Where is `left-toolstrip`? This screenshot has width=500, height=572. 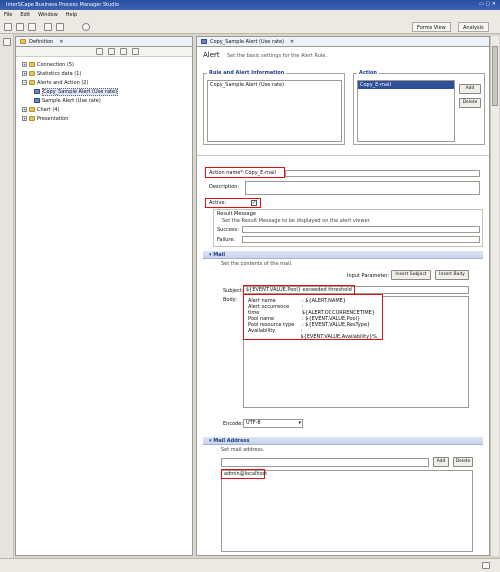
left-toolstrip is located at coordinates (7, 296).